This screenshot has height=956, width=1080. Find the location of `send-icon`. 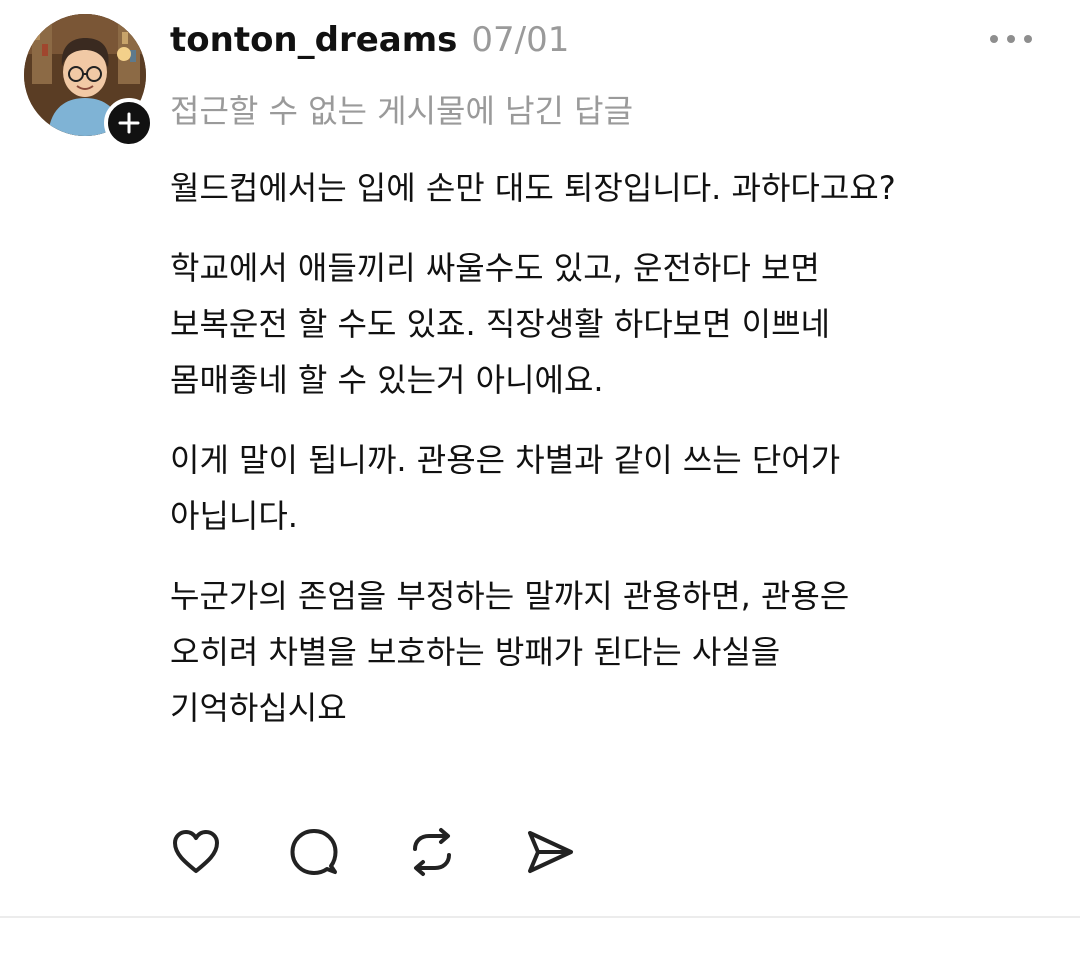

send-icon is located at coordinates (550, 852).